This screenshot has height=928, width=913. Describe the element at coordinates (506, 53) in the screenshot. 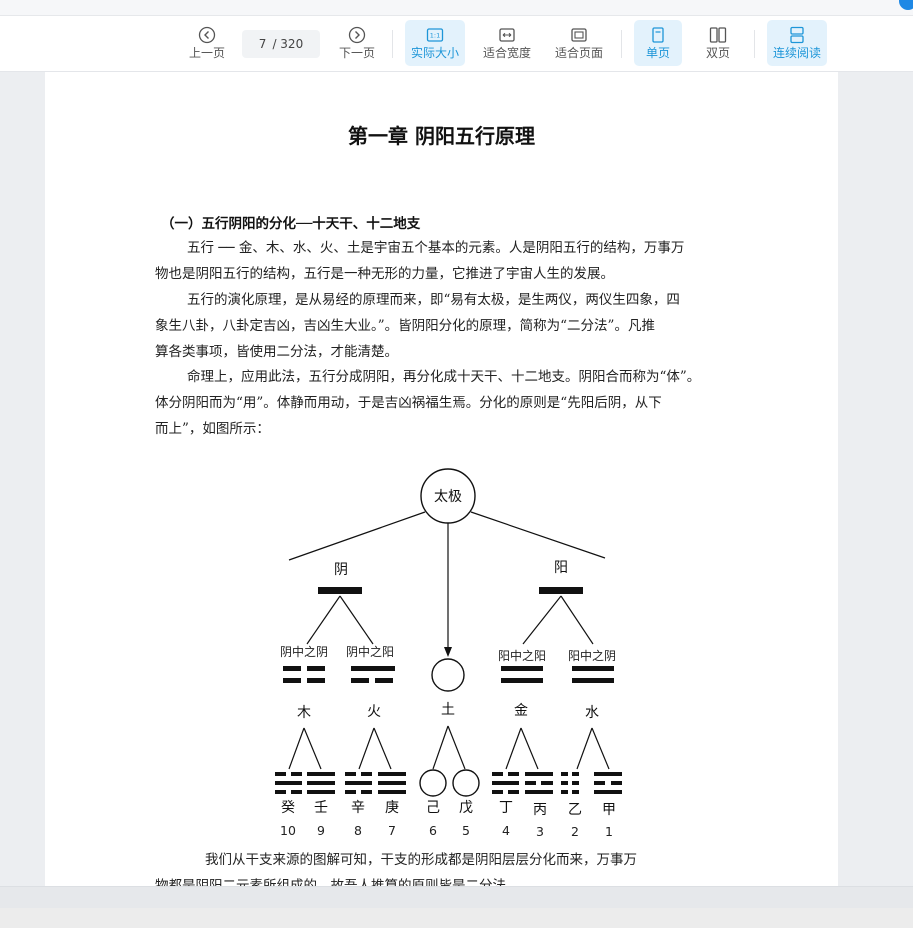

I see `fit-width-label: 适合宽度` at that location.